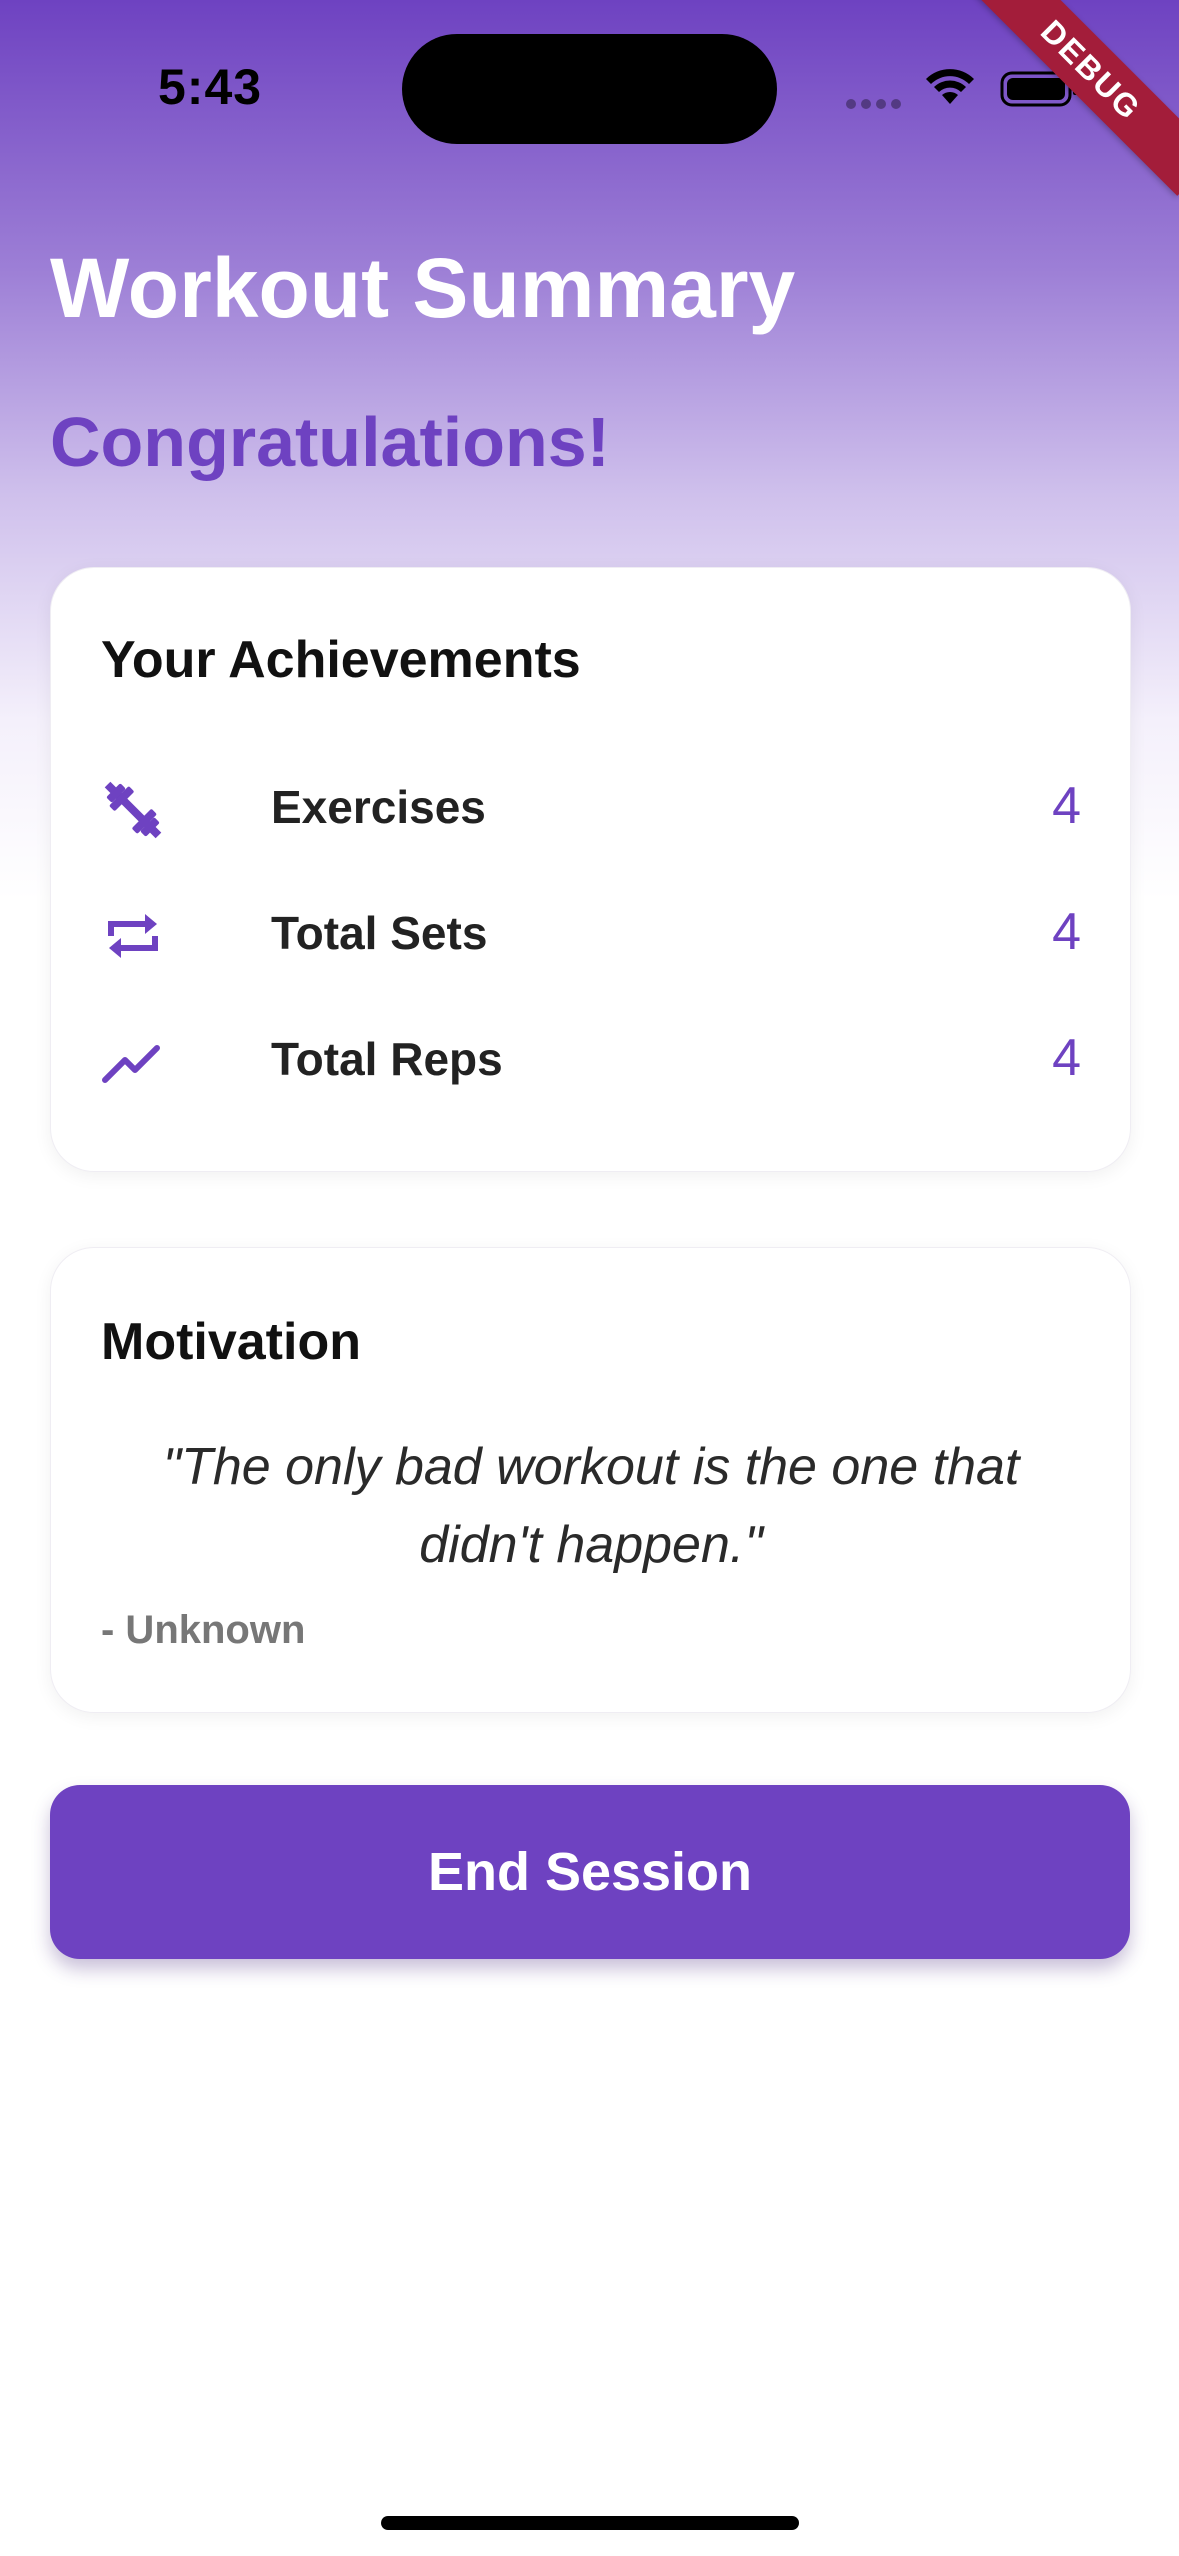 Image resolution: width=1179 pixels, height=2556 pixels. Describe the element at coordinates (133, 810) in the screenshot. I see `dumbbell-icon` at that location.